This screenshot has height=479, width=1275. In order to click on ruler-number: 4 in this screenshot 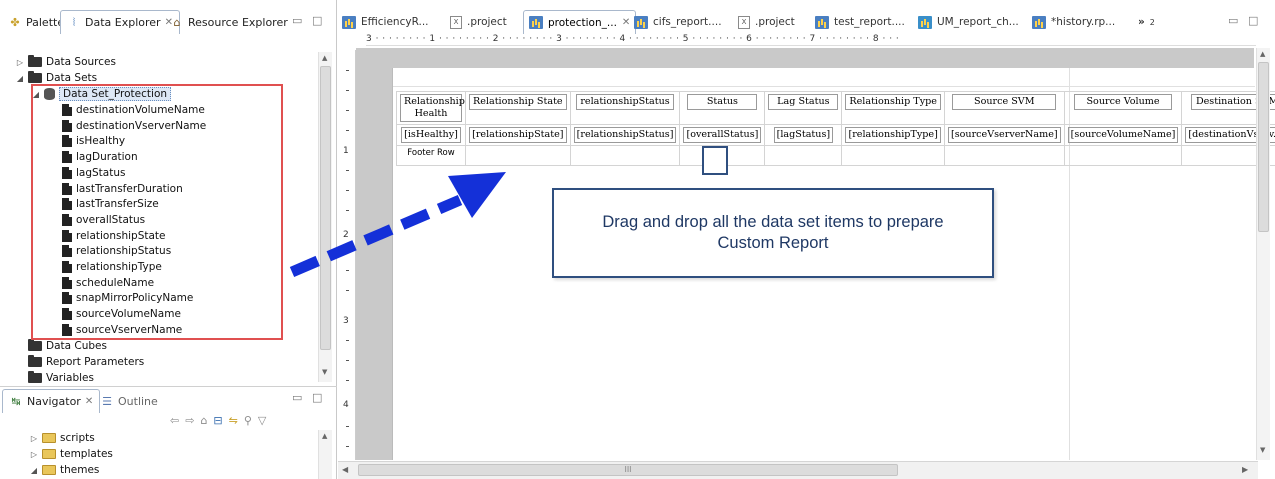, I will do `click(346, 405)`.